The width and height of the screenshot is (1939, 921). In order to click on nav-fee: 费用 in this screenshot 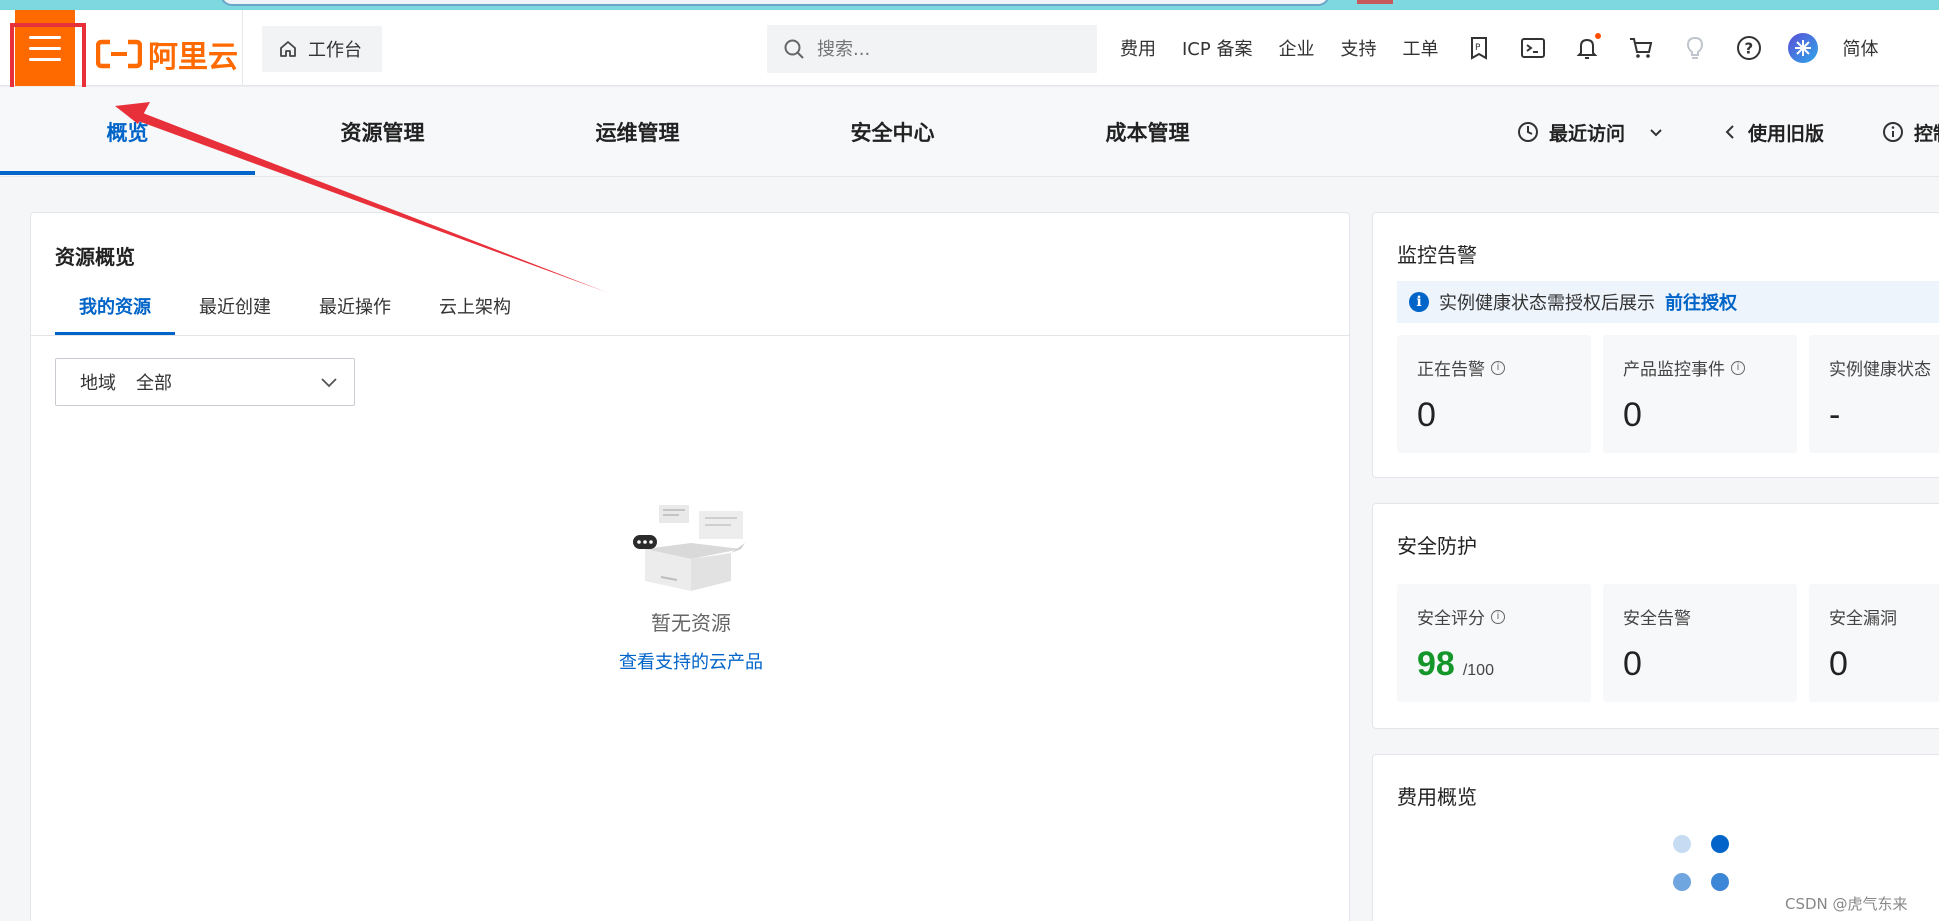, I will do `click(1138, 48)`.